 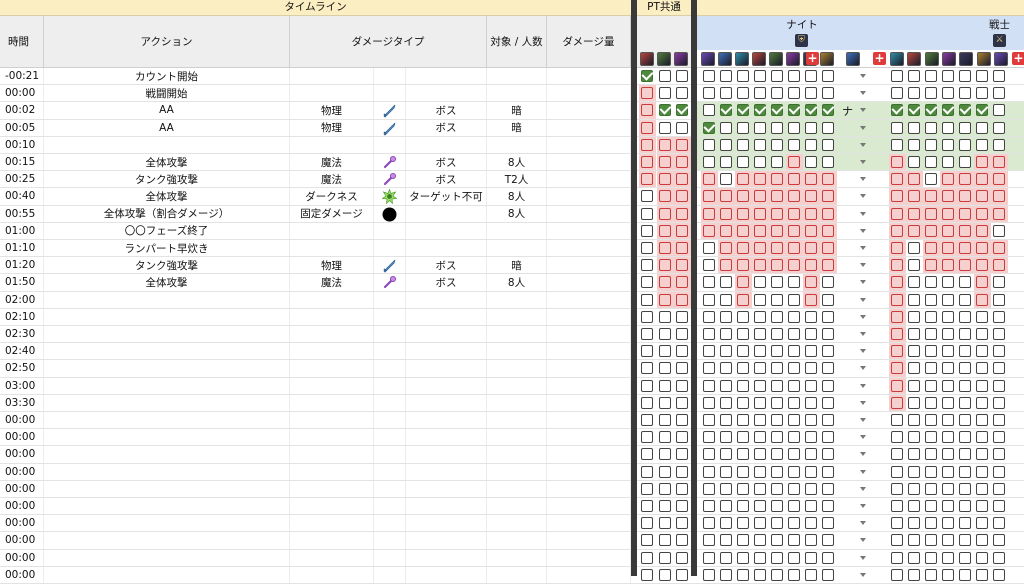 I want to click on time-cell: 02:00, so click(x=22, y=299).